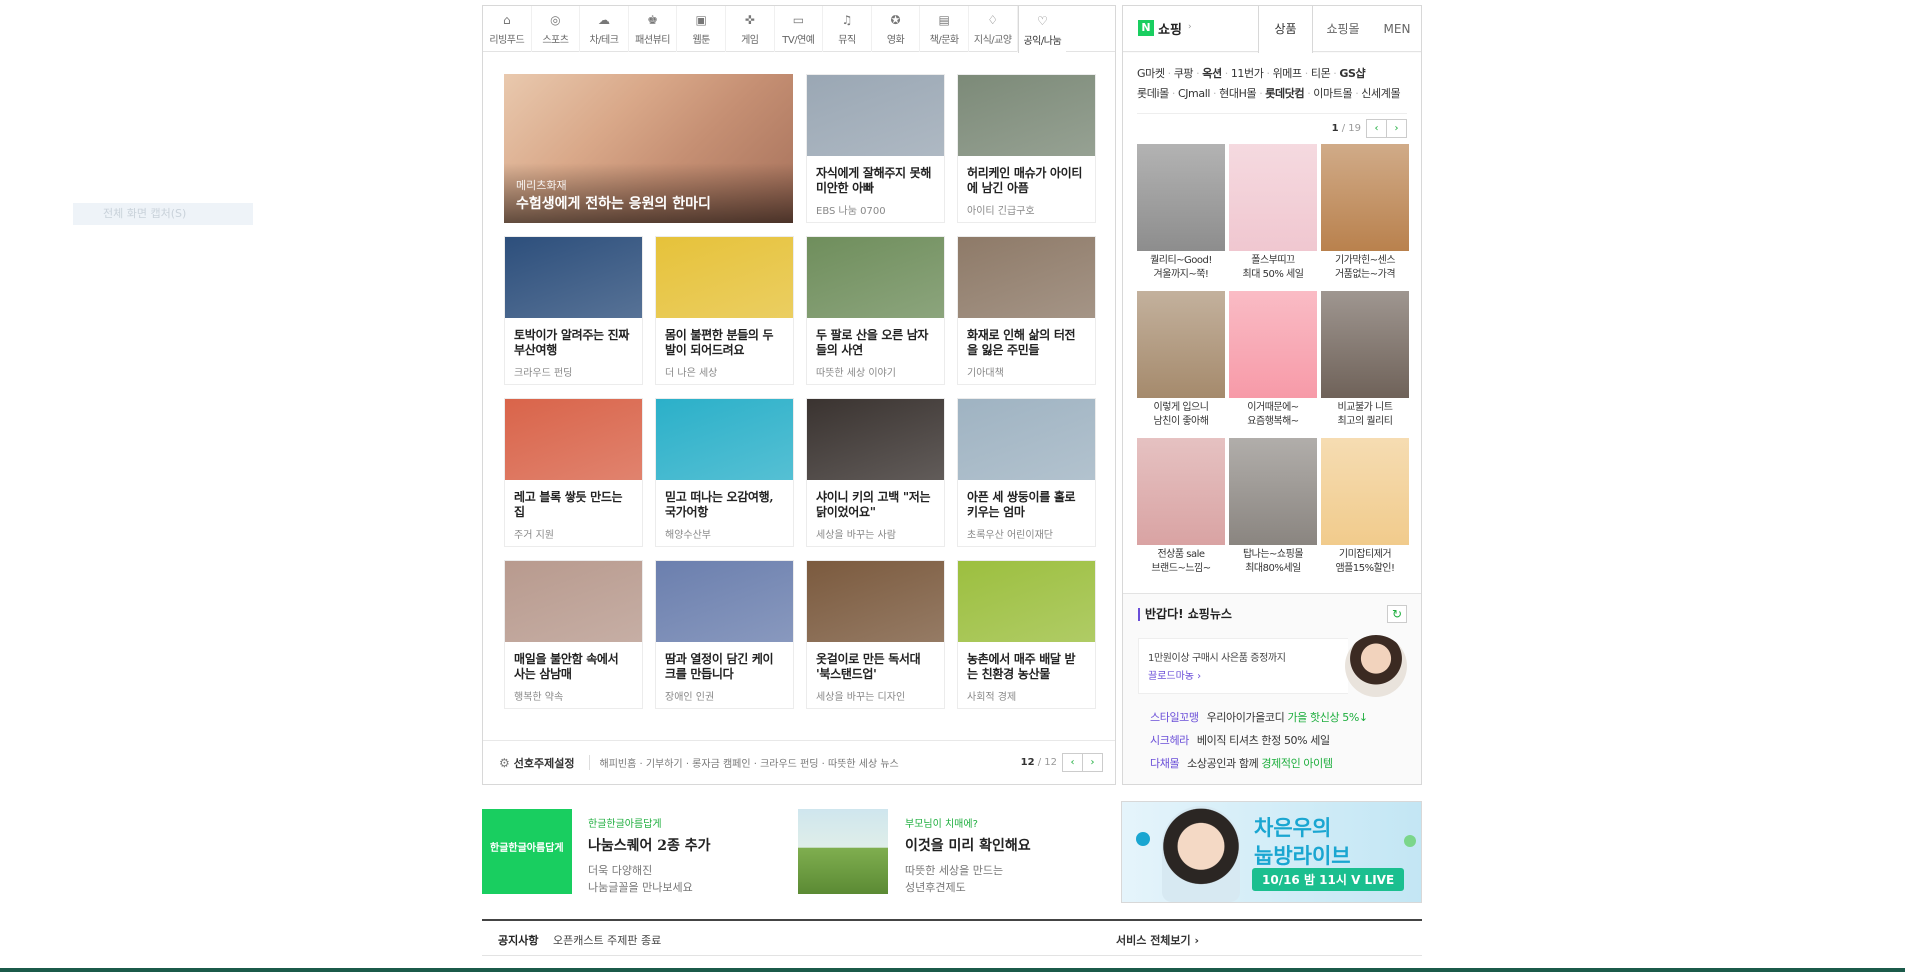 Image resolution: width=1905 pixels, height=972 pixels. Describe the element at coordinates (1194, 93) in the screenshot. I see `mall-link: CJmall` at that location.